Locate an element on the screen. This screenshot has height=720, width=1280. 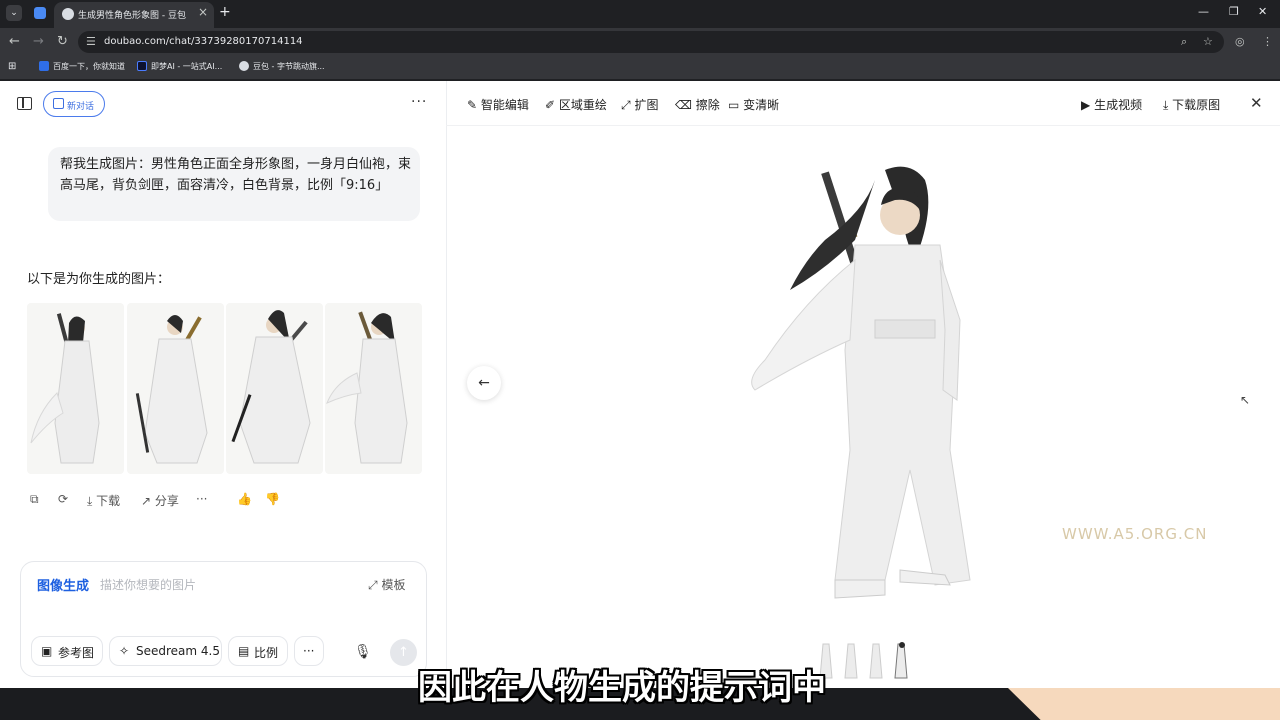
url-text: doubao.com/chat/33739280170714114 is located at coordinates (203, 41).